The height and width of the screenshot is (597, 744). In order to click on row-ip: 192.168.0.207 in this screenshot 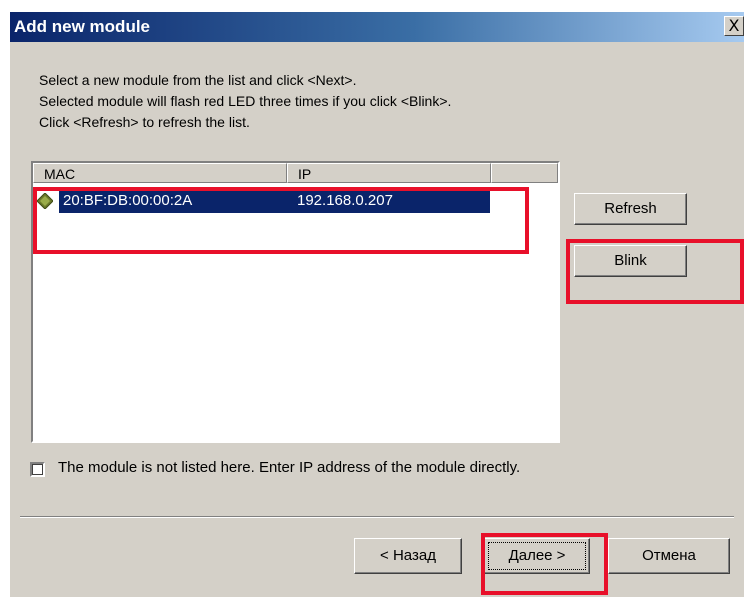, I will do `click(345, 200)`.